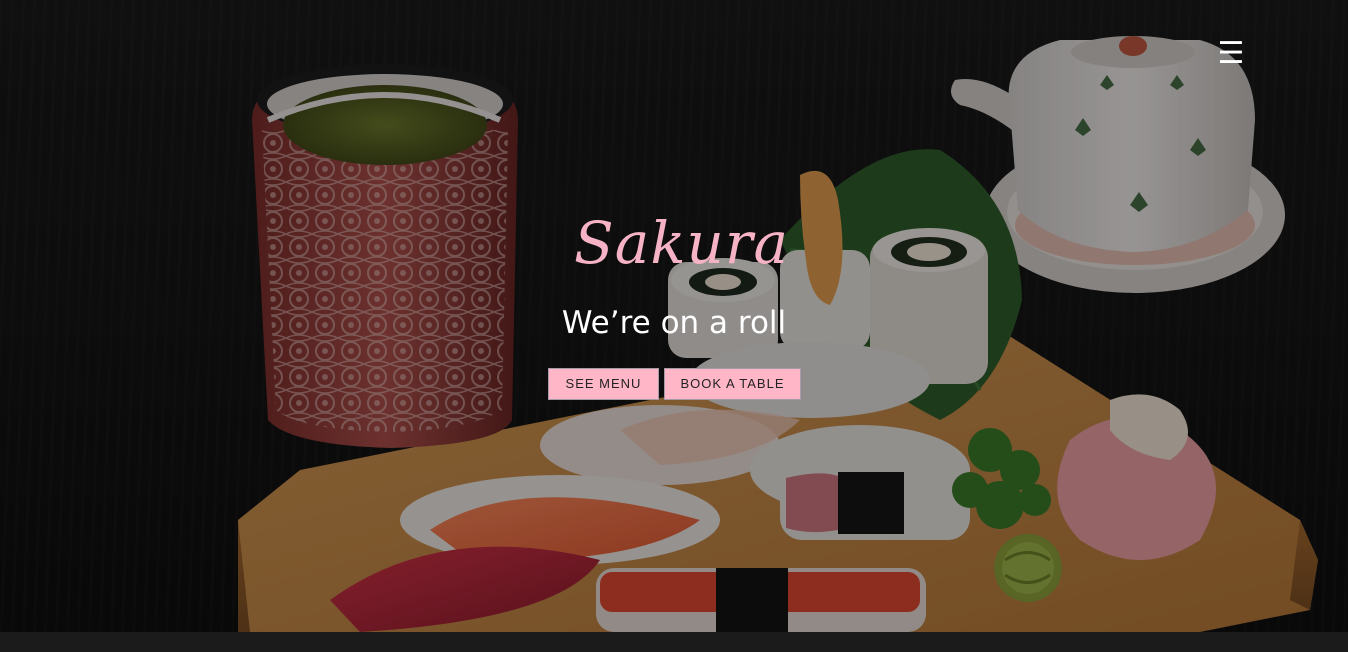  I want to click on hero-bottom-band, so click(674, 642).